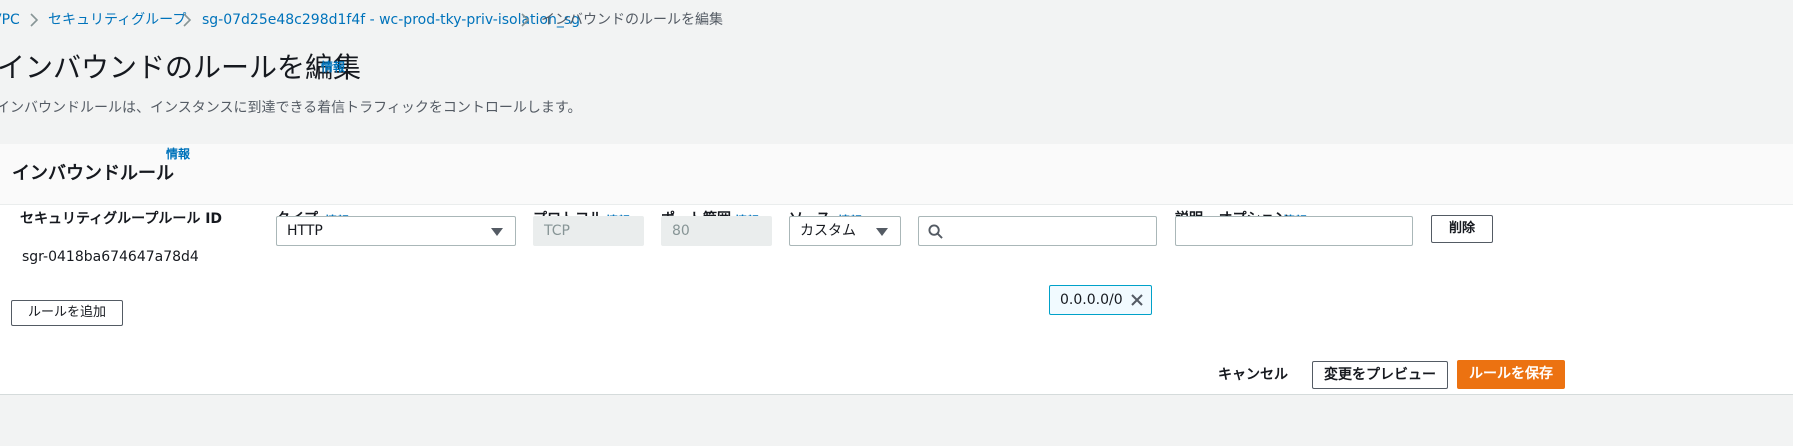  What do you see at coordinates (1294, 231) in the screenshot?
I see `description-input` at bounding box center [1294, 231].